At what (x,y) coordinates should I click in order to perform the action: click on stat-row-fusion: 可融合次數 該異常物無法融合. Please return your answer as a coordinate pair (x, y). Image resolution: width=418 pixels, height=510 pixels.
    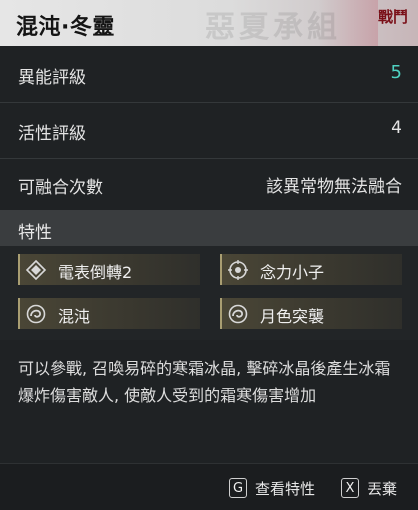
    Looking at the image, I should click on (209, 184).